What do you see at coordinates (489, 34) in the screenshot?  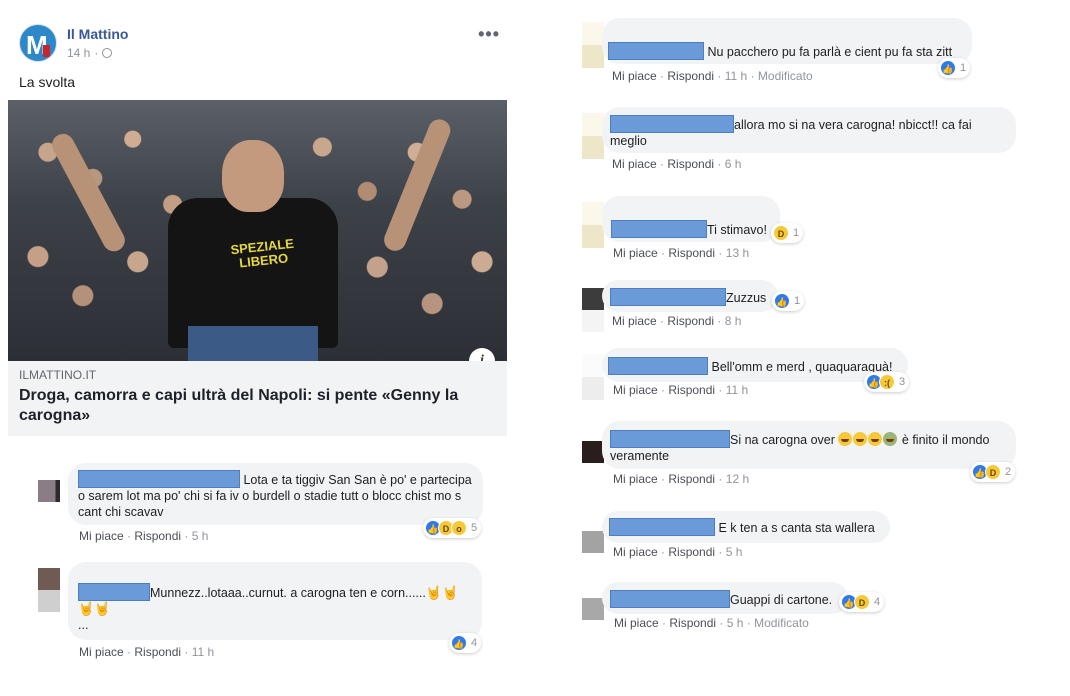 I see `more-icon: •••` at bounding box center [489, 34].